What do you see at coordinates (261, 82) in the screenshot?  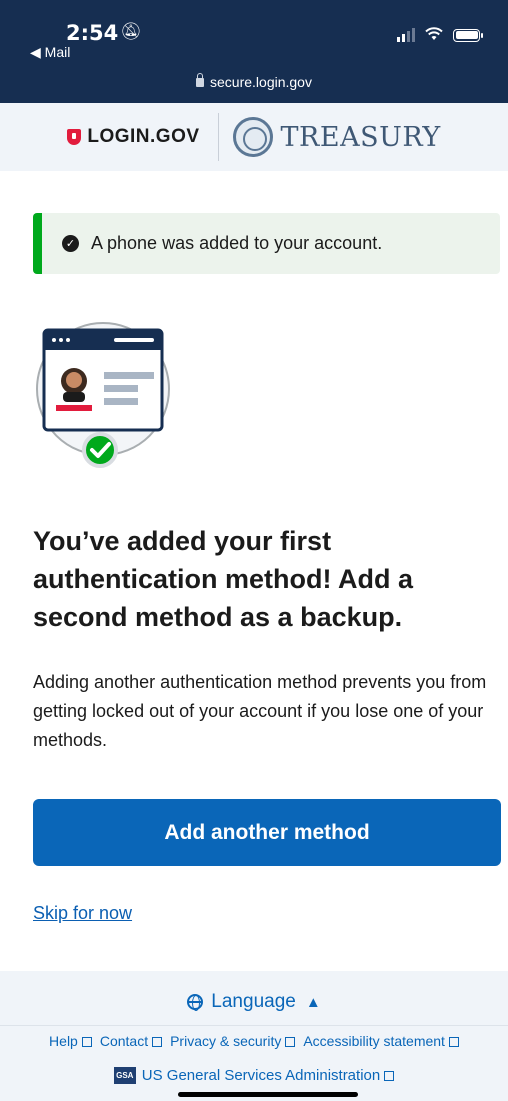 I see `url-text: secure.login.gov` at bounding box center [261, 82].